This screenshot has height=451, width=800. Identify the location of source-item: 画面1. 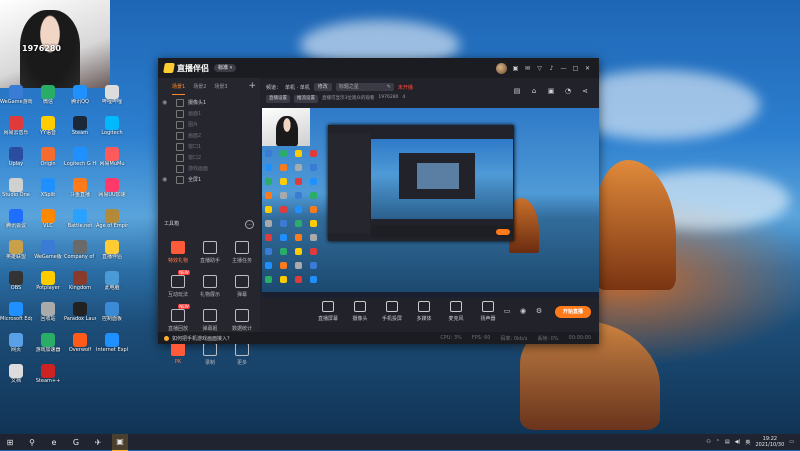
(209, 113).